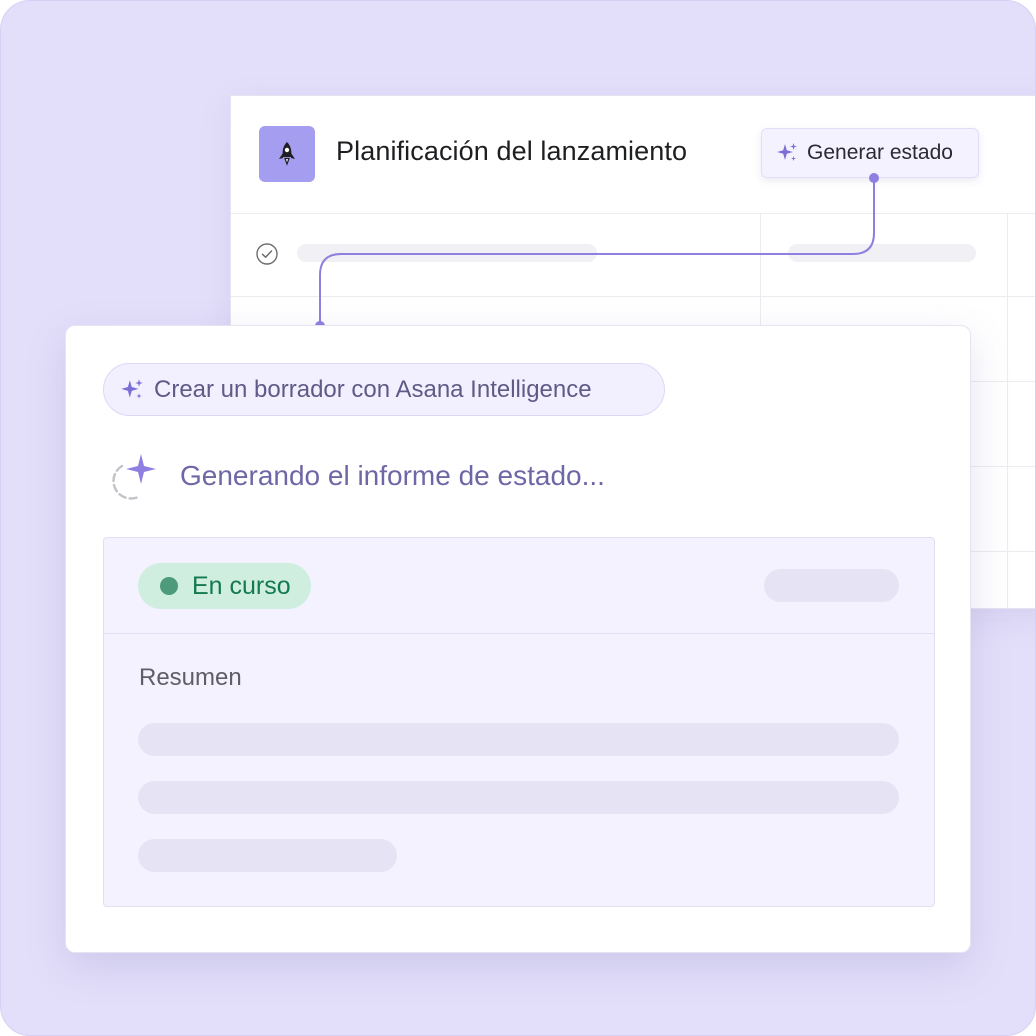 This screenshot has width=1036, height=1036. I want to click on status-dot-icon, so click(169, 586).